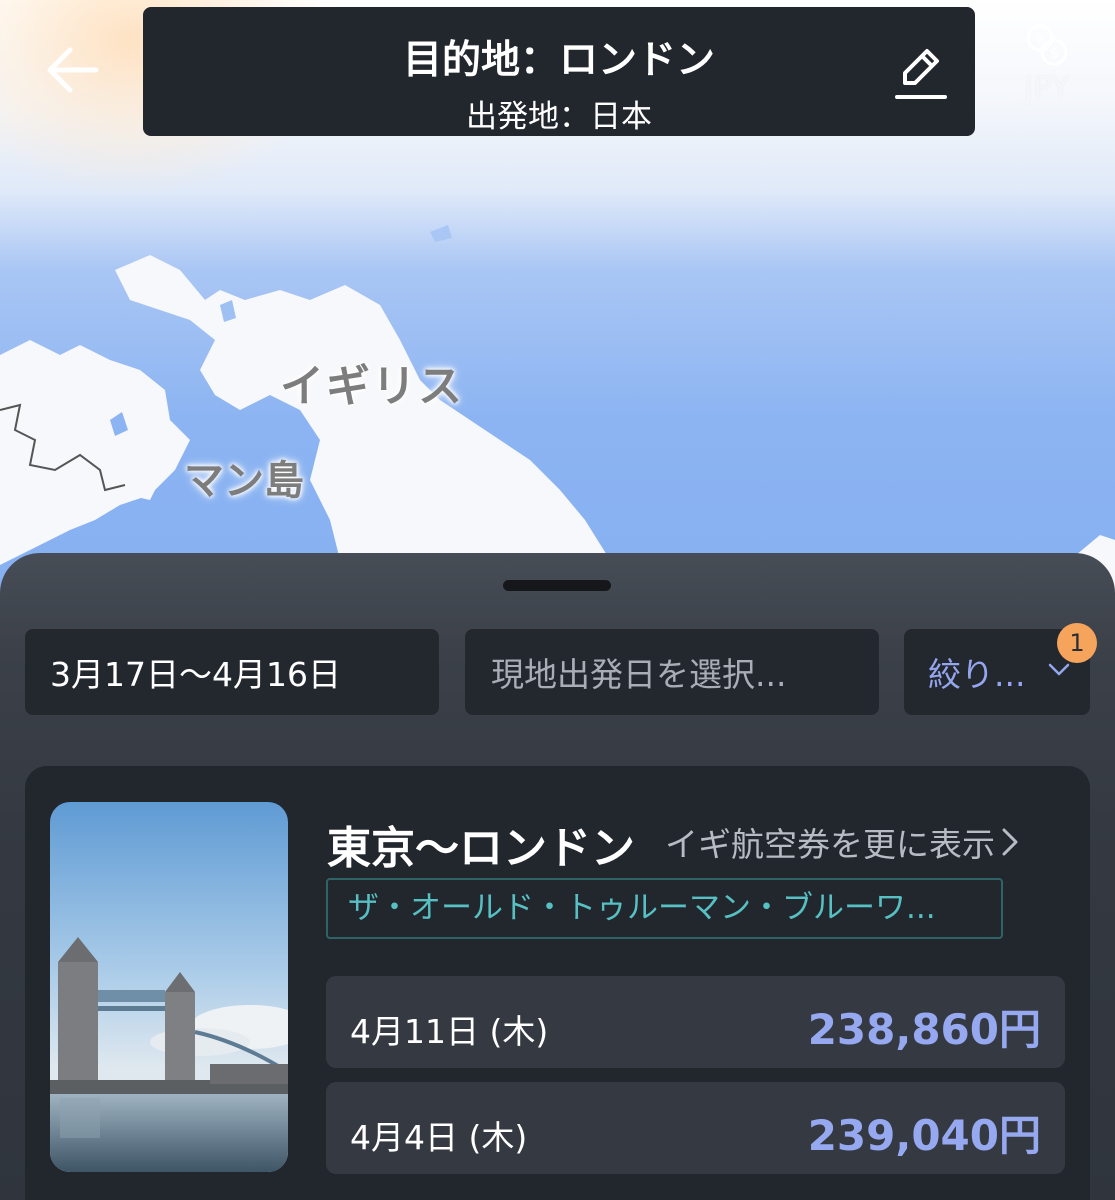 Image resolution: width=1115 pixels, height=1200 pixels. I want to click on fare-date: 4月4日 (木), so click(439, 1137).